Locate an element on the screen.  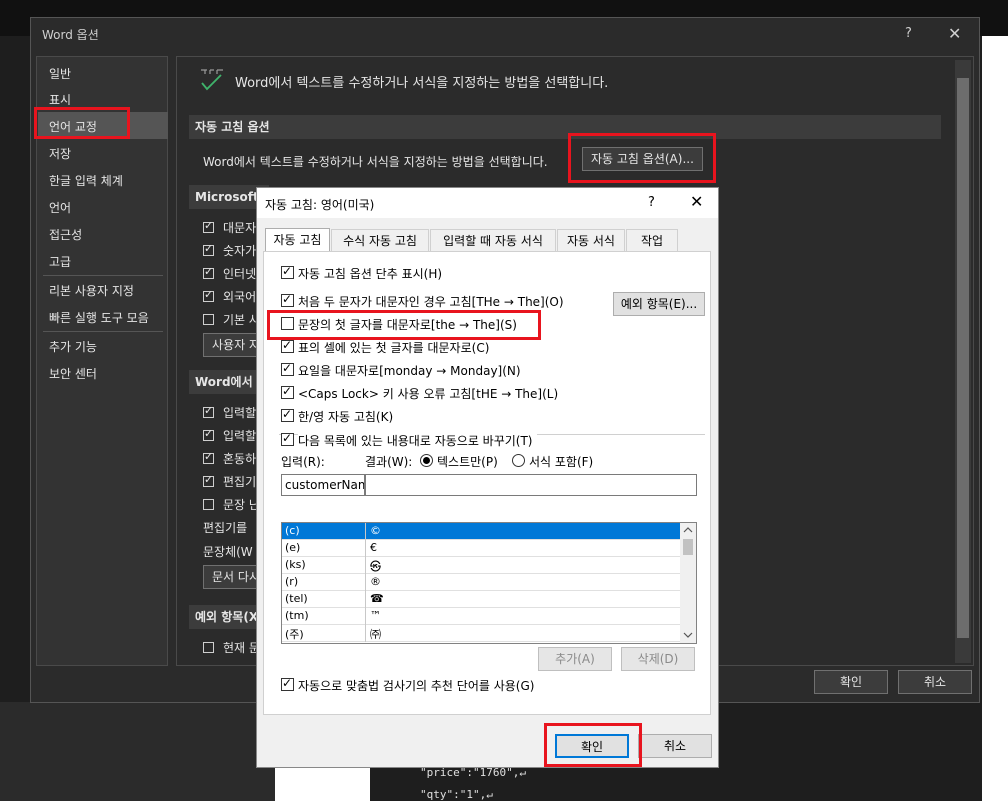
nav-item-customize-ribbon: 리본 사용자 지정 is located at coordinates (91, 290).